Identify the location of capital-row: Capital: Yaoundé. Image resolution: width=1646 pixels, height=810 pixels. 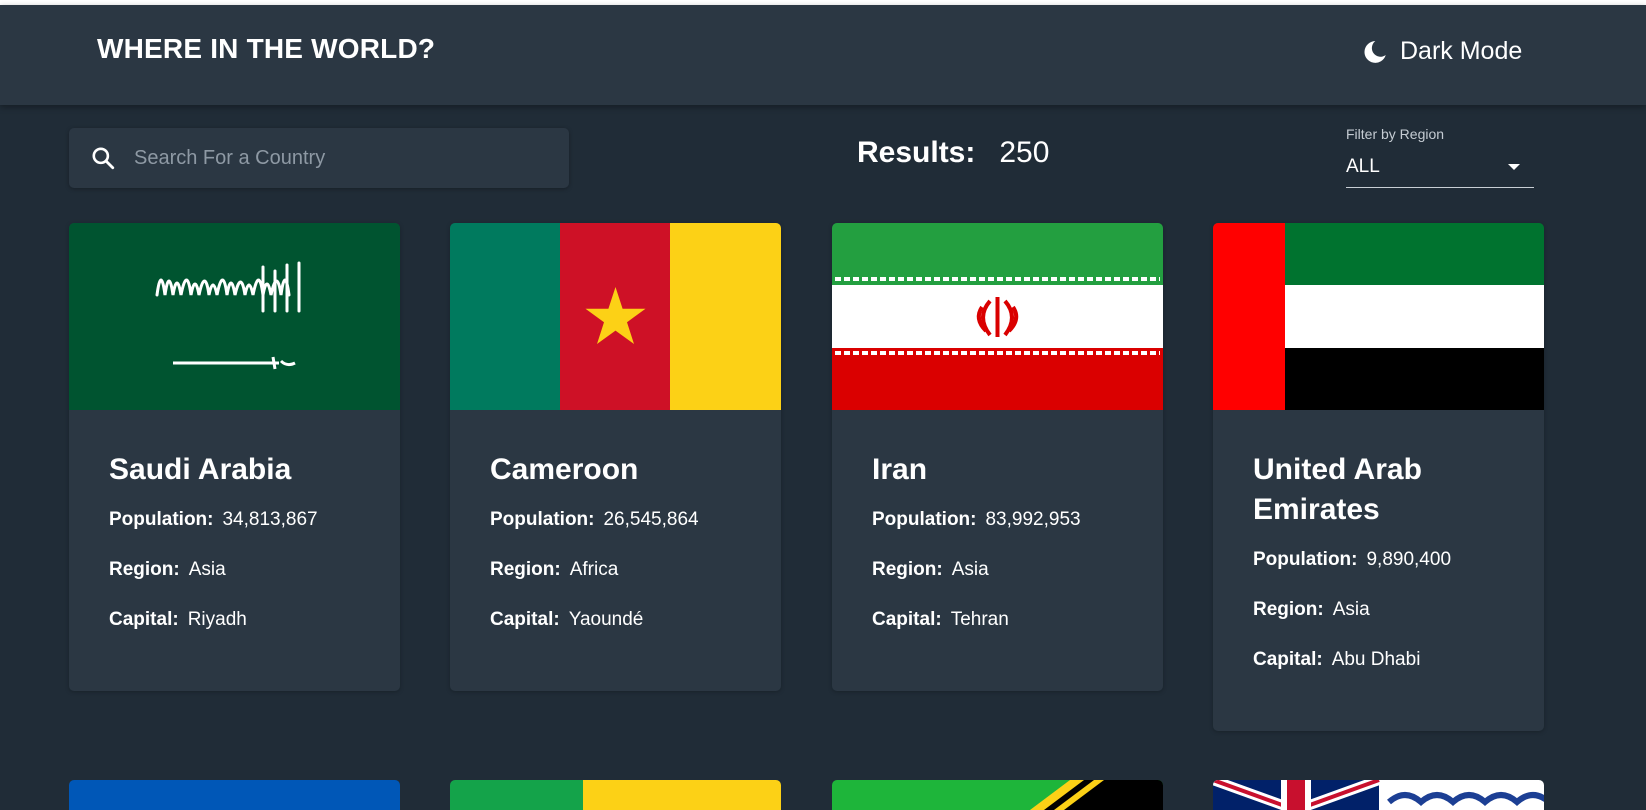
(615, 620).